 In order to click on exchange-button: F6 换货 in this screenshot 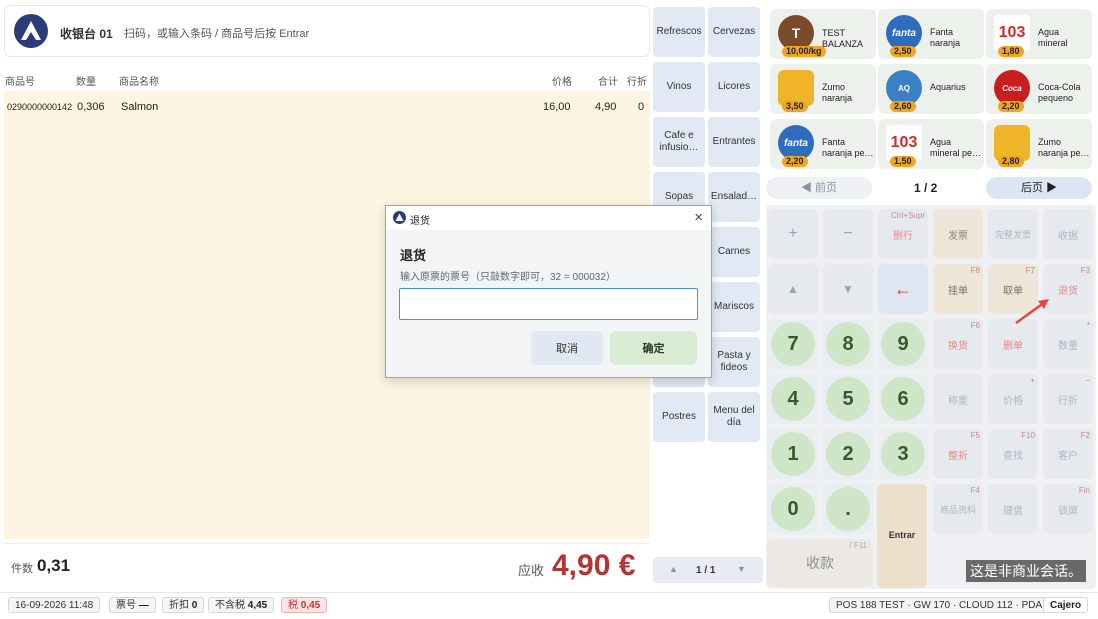, I will do `click(958, 344)`.